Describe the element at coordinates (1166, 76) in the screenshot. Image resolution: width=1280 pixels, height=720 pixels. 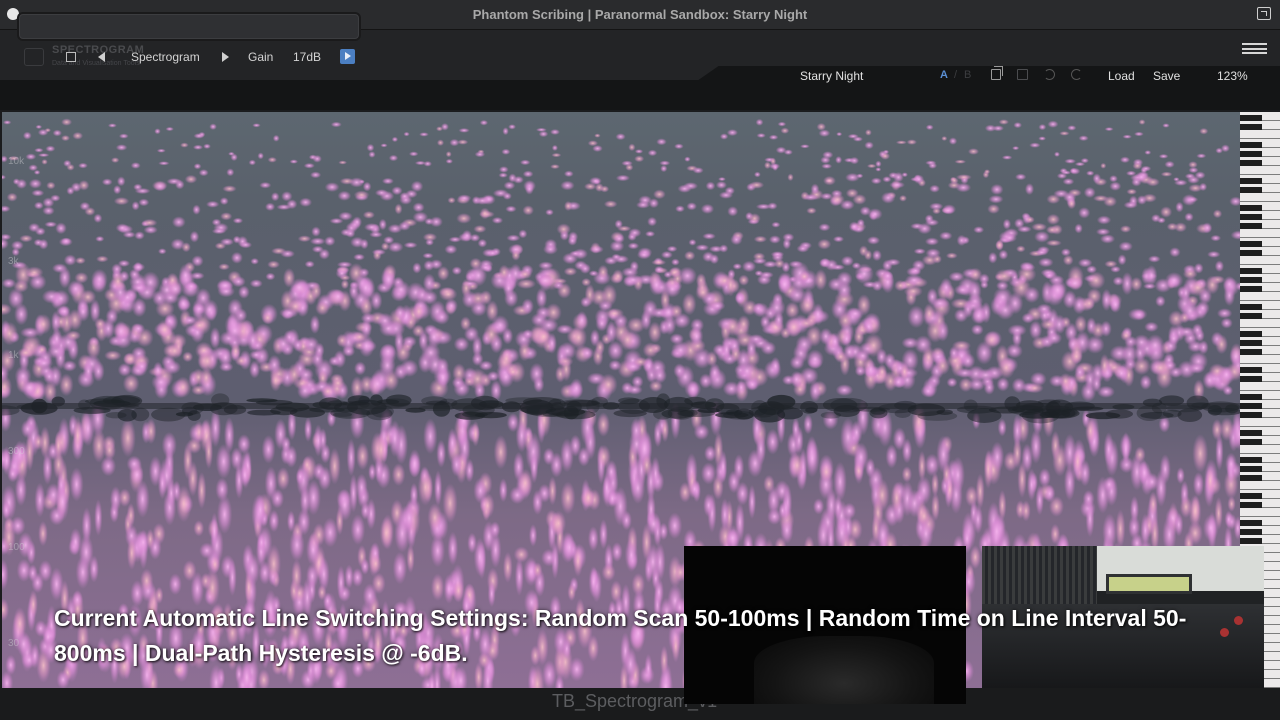
I see `save-button: Save` at that location.